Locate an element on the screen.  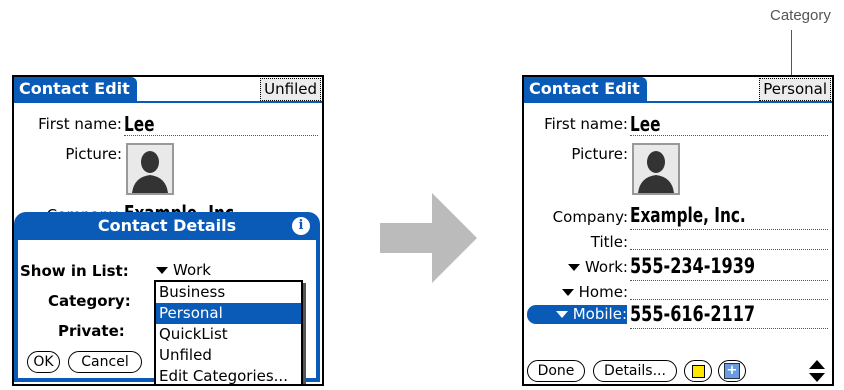
right-first-name-label: First name: is located at coordinates (586, 124).